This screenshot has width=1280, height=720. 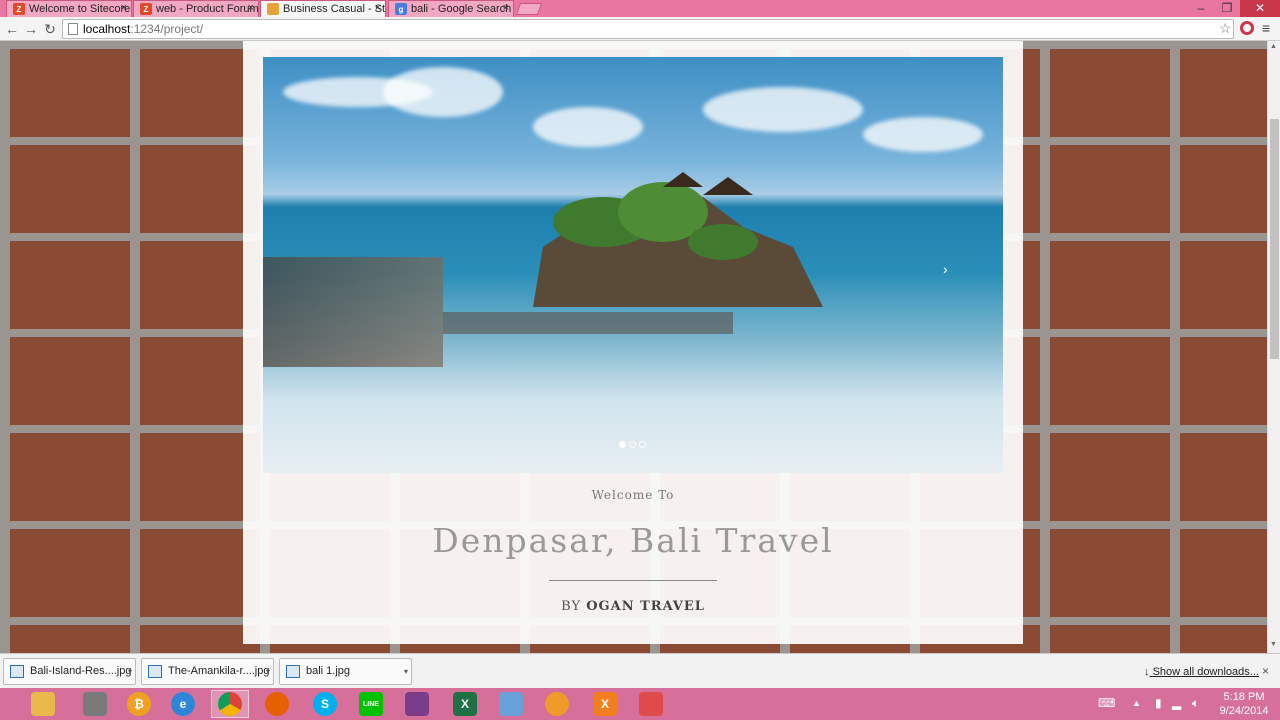 What do you see at coordinates (1106, 703) in the screenshot?
I see `keyboard-icon: ⌨` at bounding box center [1106, 703].